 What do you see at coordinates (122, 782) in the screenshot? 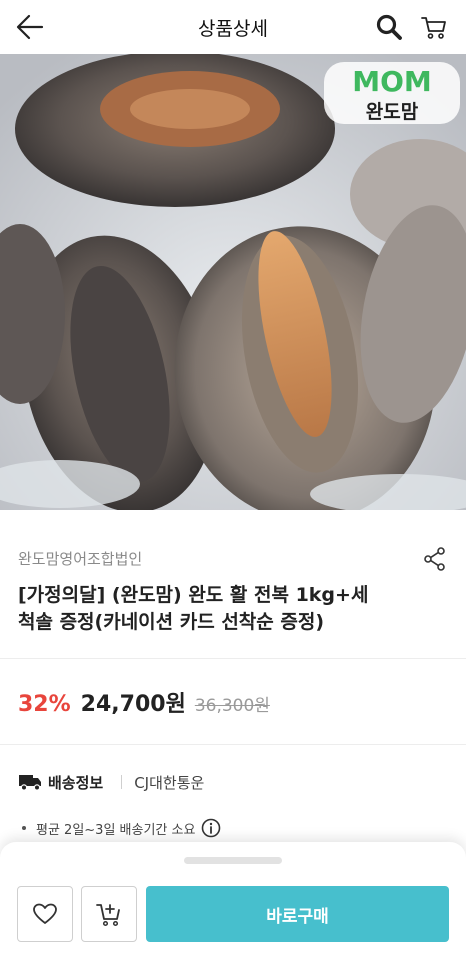
I see `shipping-separator` at bounding box center [122, 782].